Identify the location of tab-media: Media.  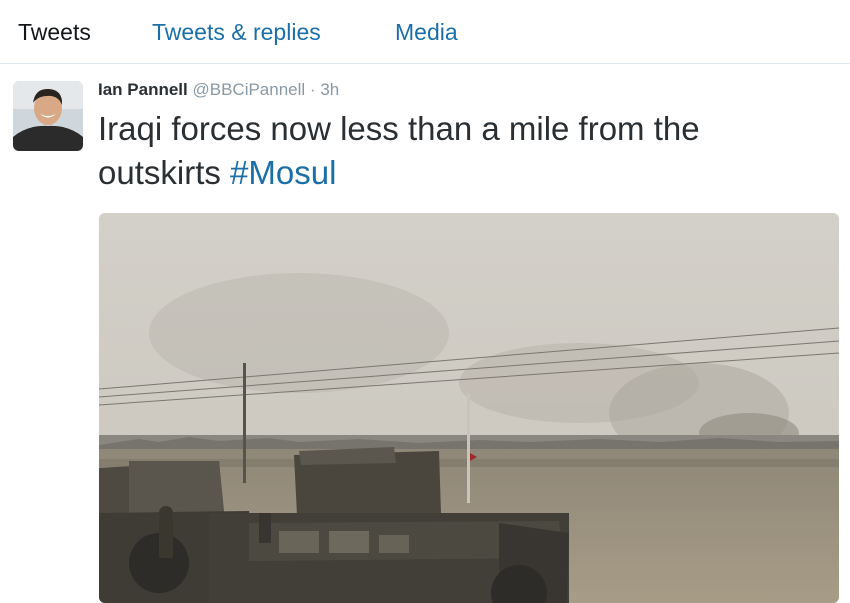
(426, 32).